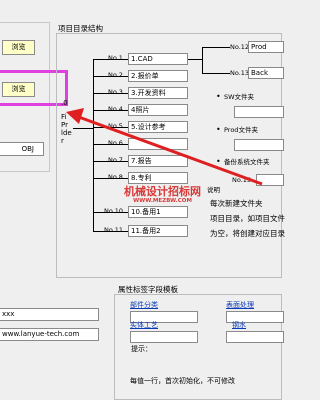 This screenshot has height=400, width=320. I want to click on watermark: 机械设计招标网 WWW.MEZBW.COM, so click(162, 195).